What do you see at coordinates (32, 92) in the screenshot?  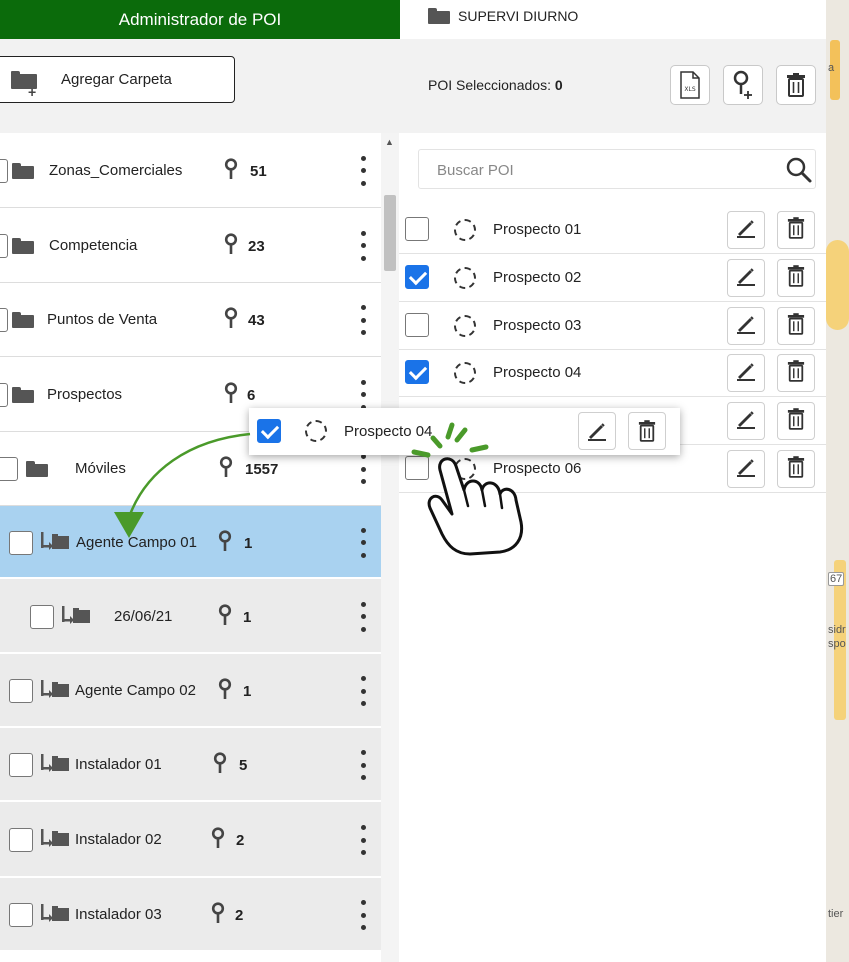 I see `plus-icon: +` at bounding box center [32, 92].